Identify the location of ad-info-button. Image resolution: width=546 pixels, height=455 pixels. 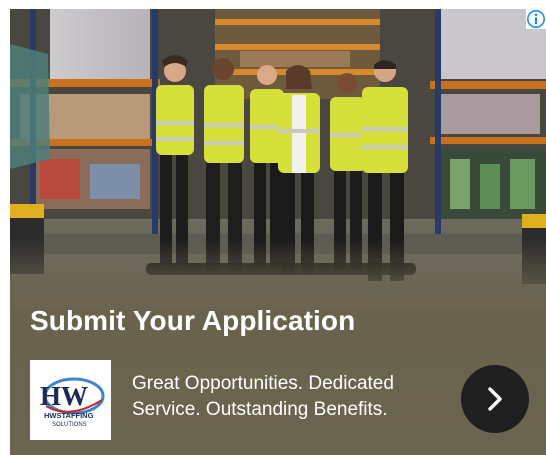
(536, 19).